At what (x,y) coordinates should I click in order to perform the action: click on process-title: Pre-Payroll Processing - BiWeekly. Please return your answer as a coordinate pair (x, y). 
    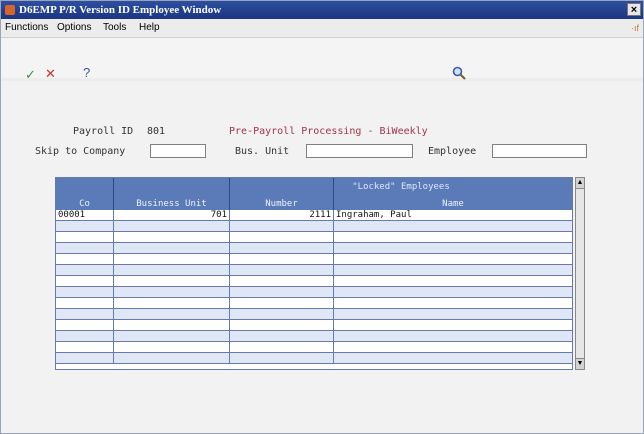
    Looking at the image, I should click on (328, 131).